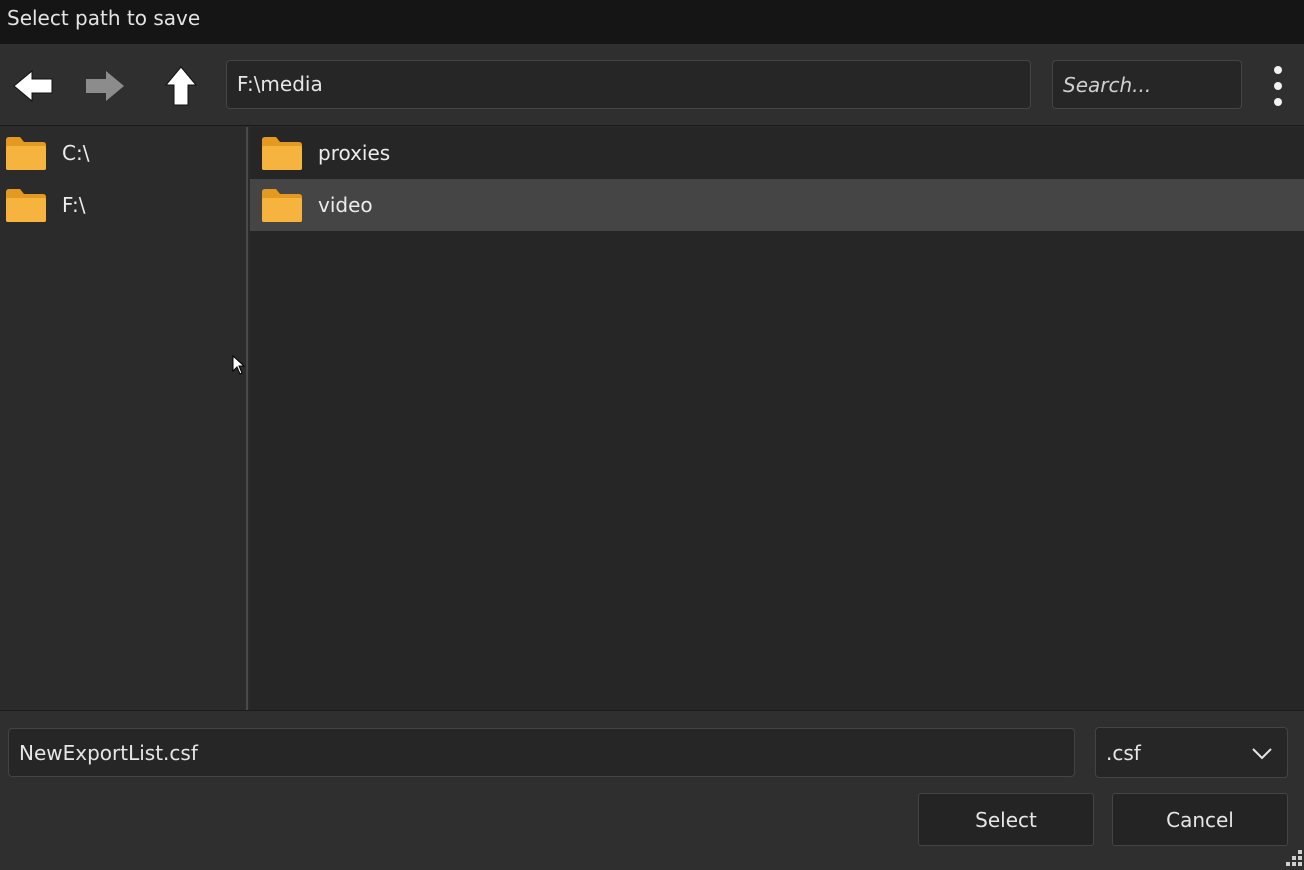 Image resolution: width=1304 pixels, height=870 pixels. I want to click on more-options-icon, so click(1278, 86).